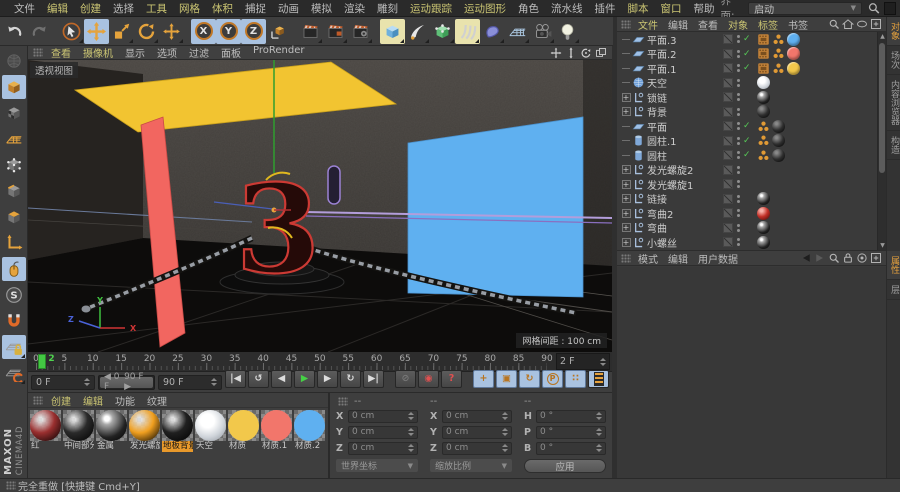  I want to click on object-row: 圆柱 ✓, so click(747, 155).